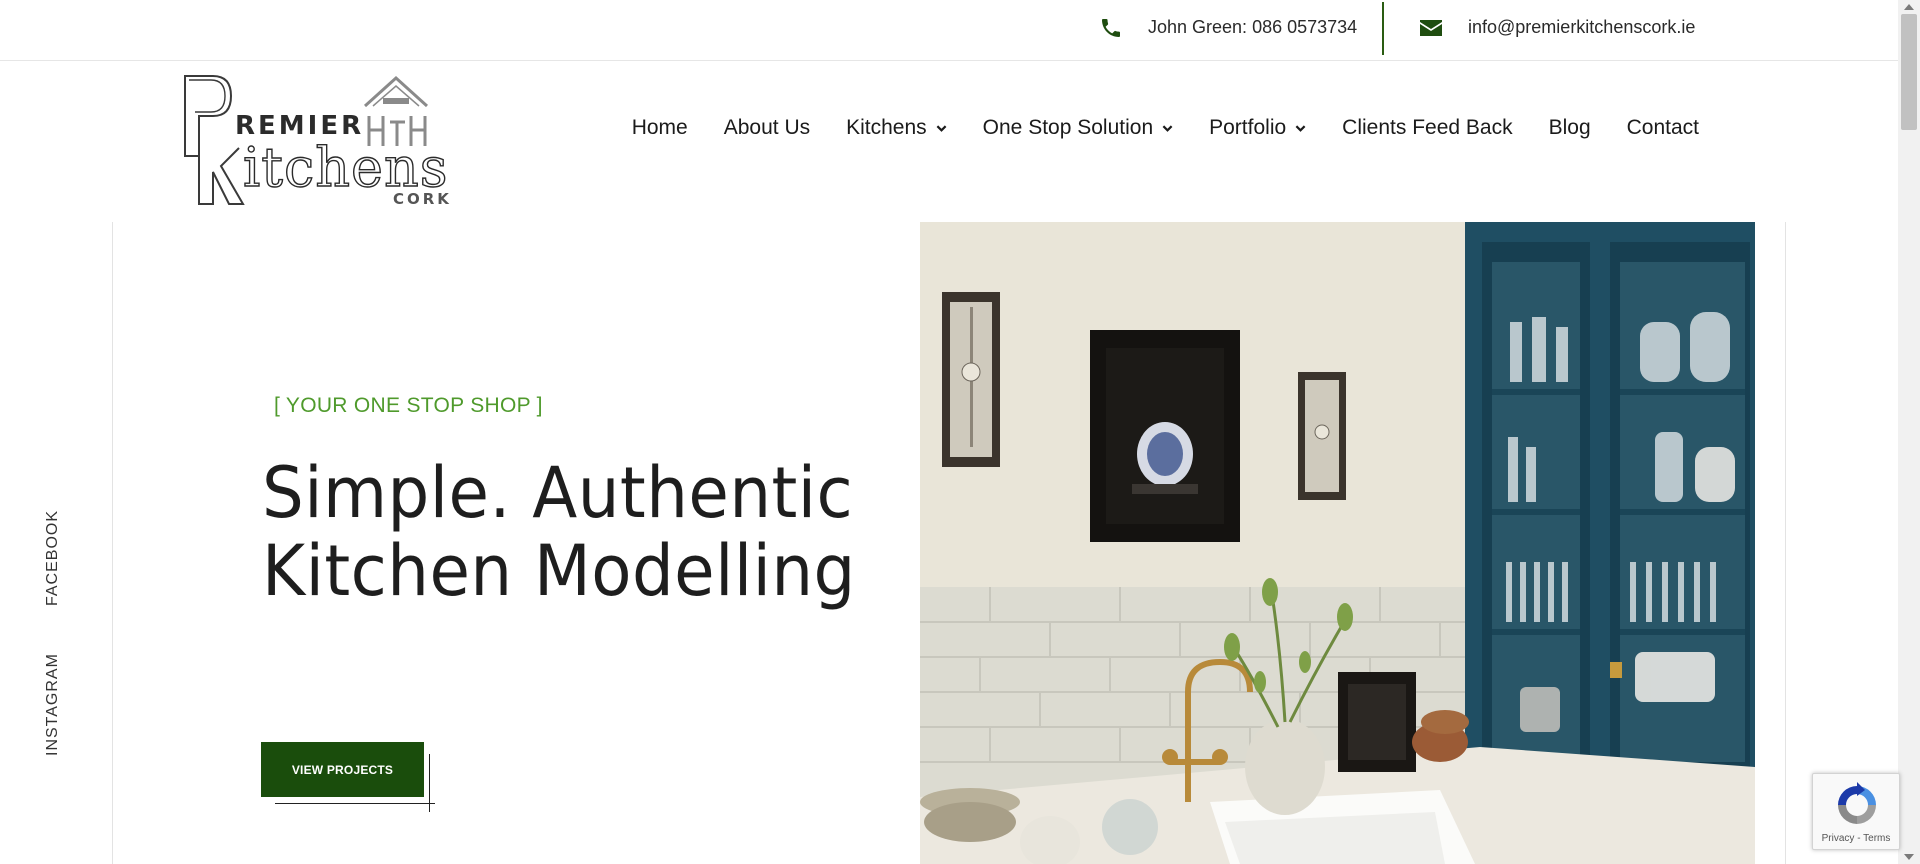  I want to click on nav-about-us: About Us, so click(767, 128).